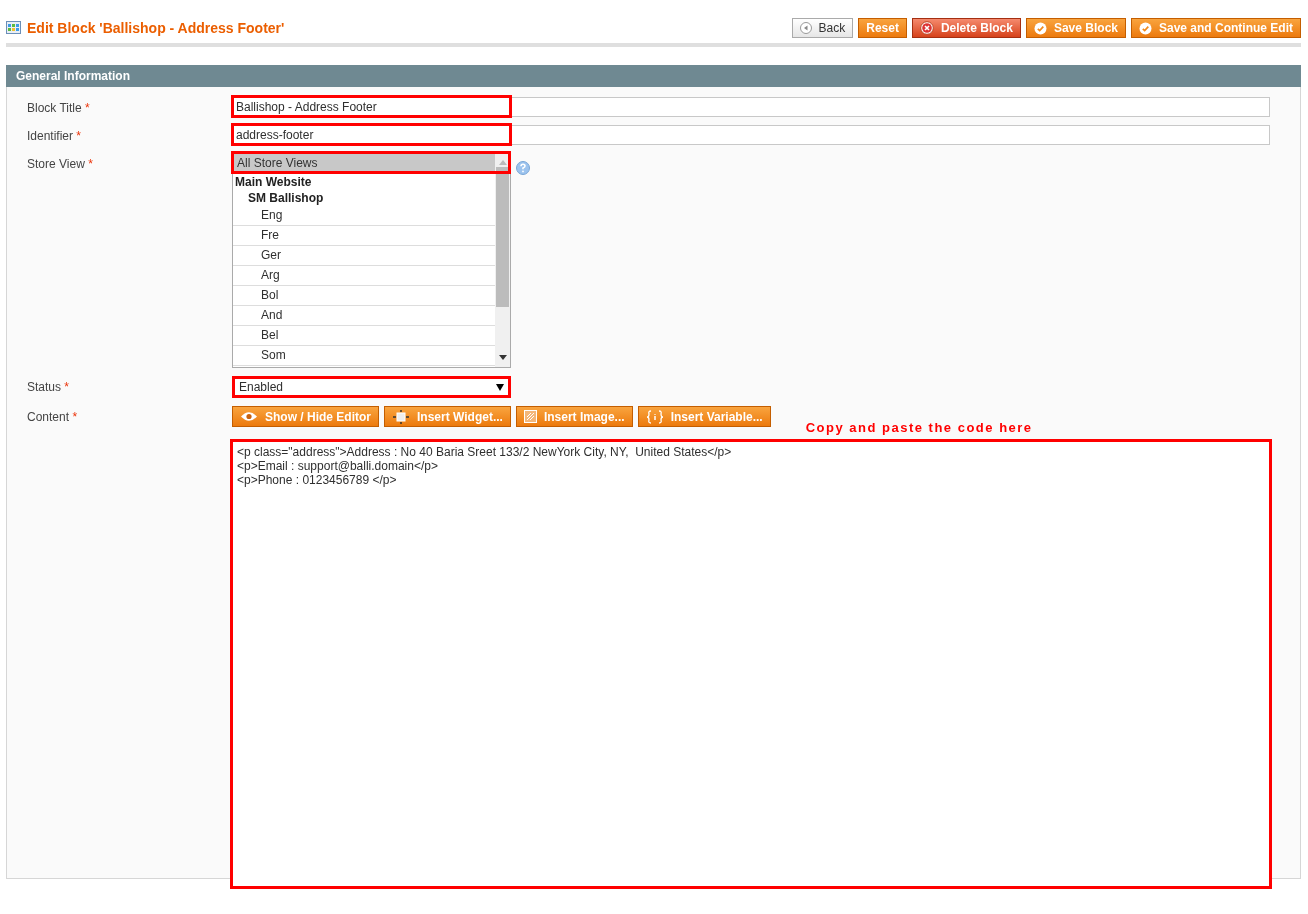 The height and width of the screenshot is (914, 1308). Describe the element at coordinates (364, 336) in the screenshot. I see `list-option: Bel` at that location.